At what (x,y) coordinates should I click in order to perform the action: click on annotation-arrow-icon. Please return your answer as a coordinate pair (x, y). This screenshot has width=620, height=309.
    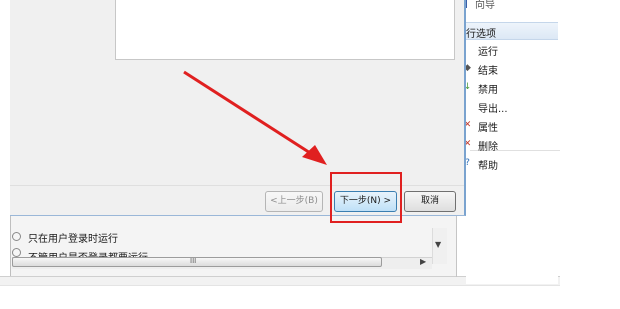
    Looking at the image, I should click on (255, 117).